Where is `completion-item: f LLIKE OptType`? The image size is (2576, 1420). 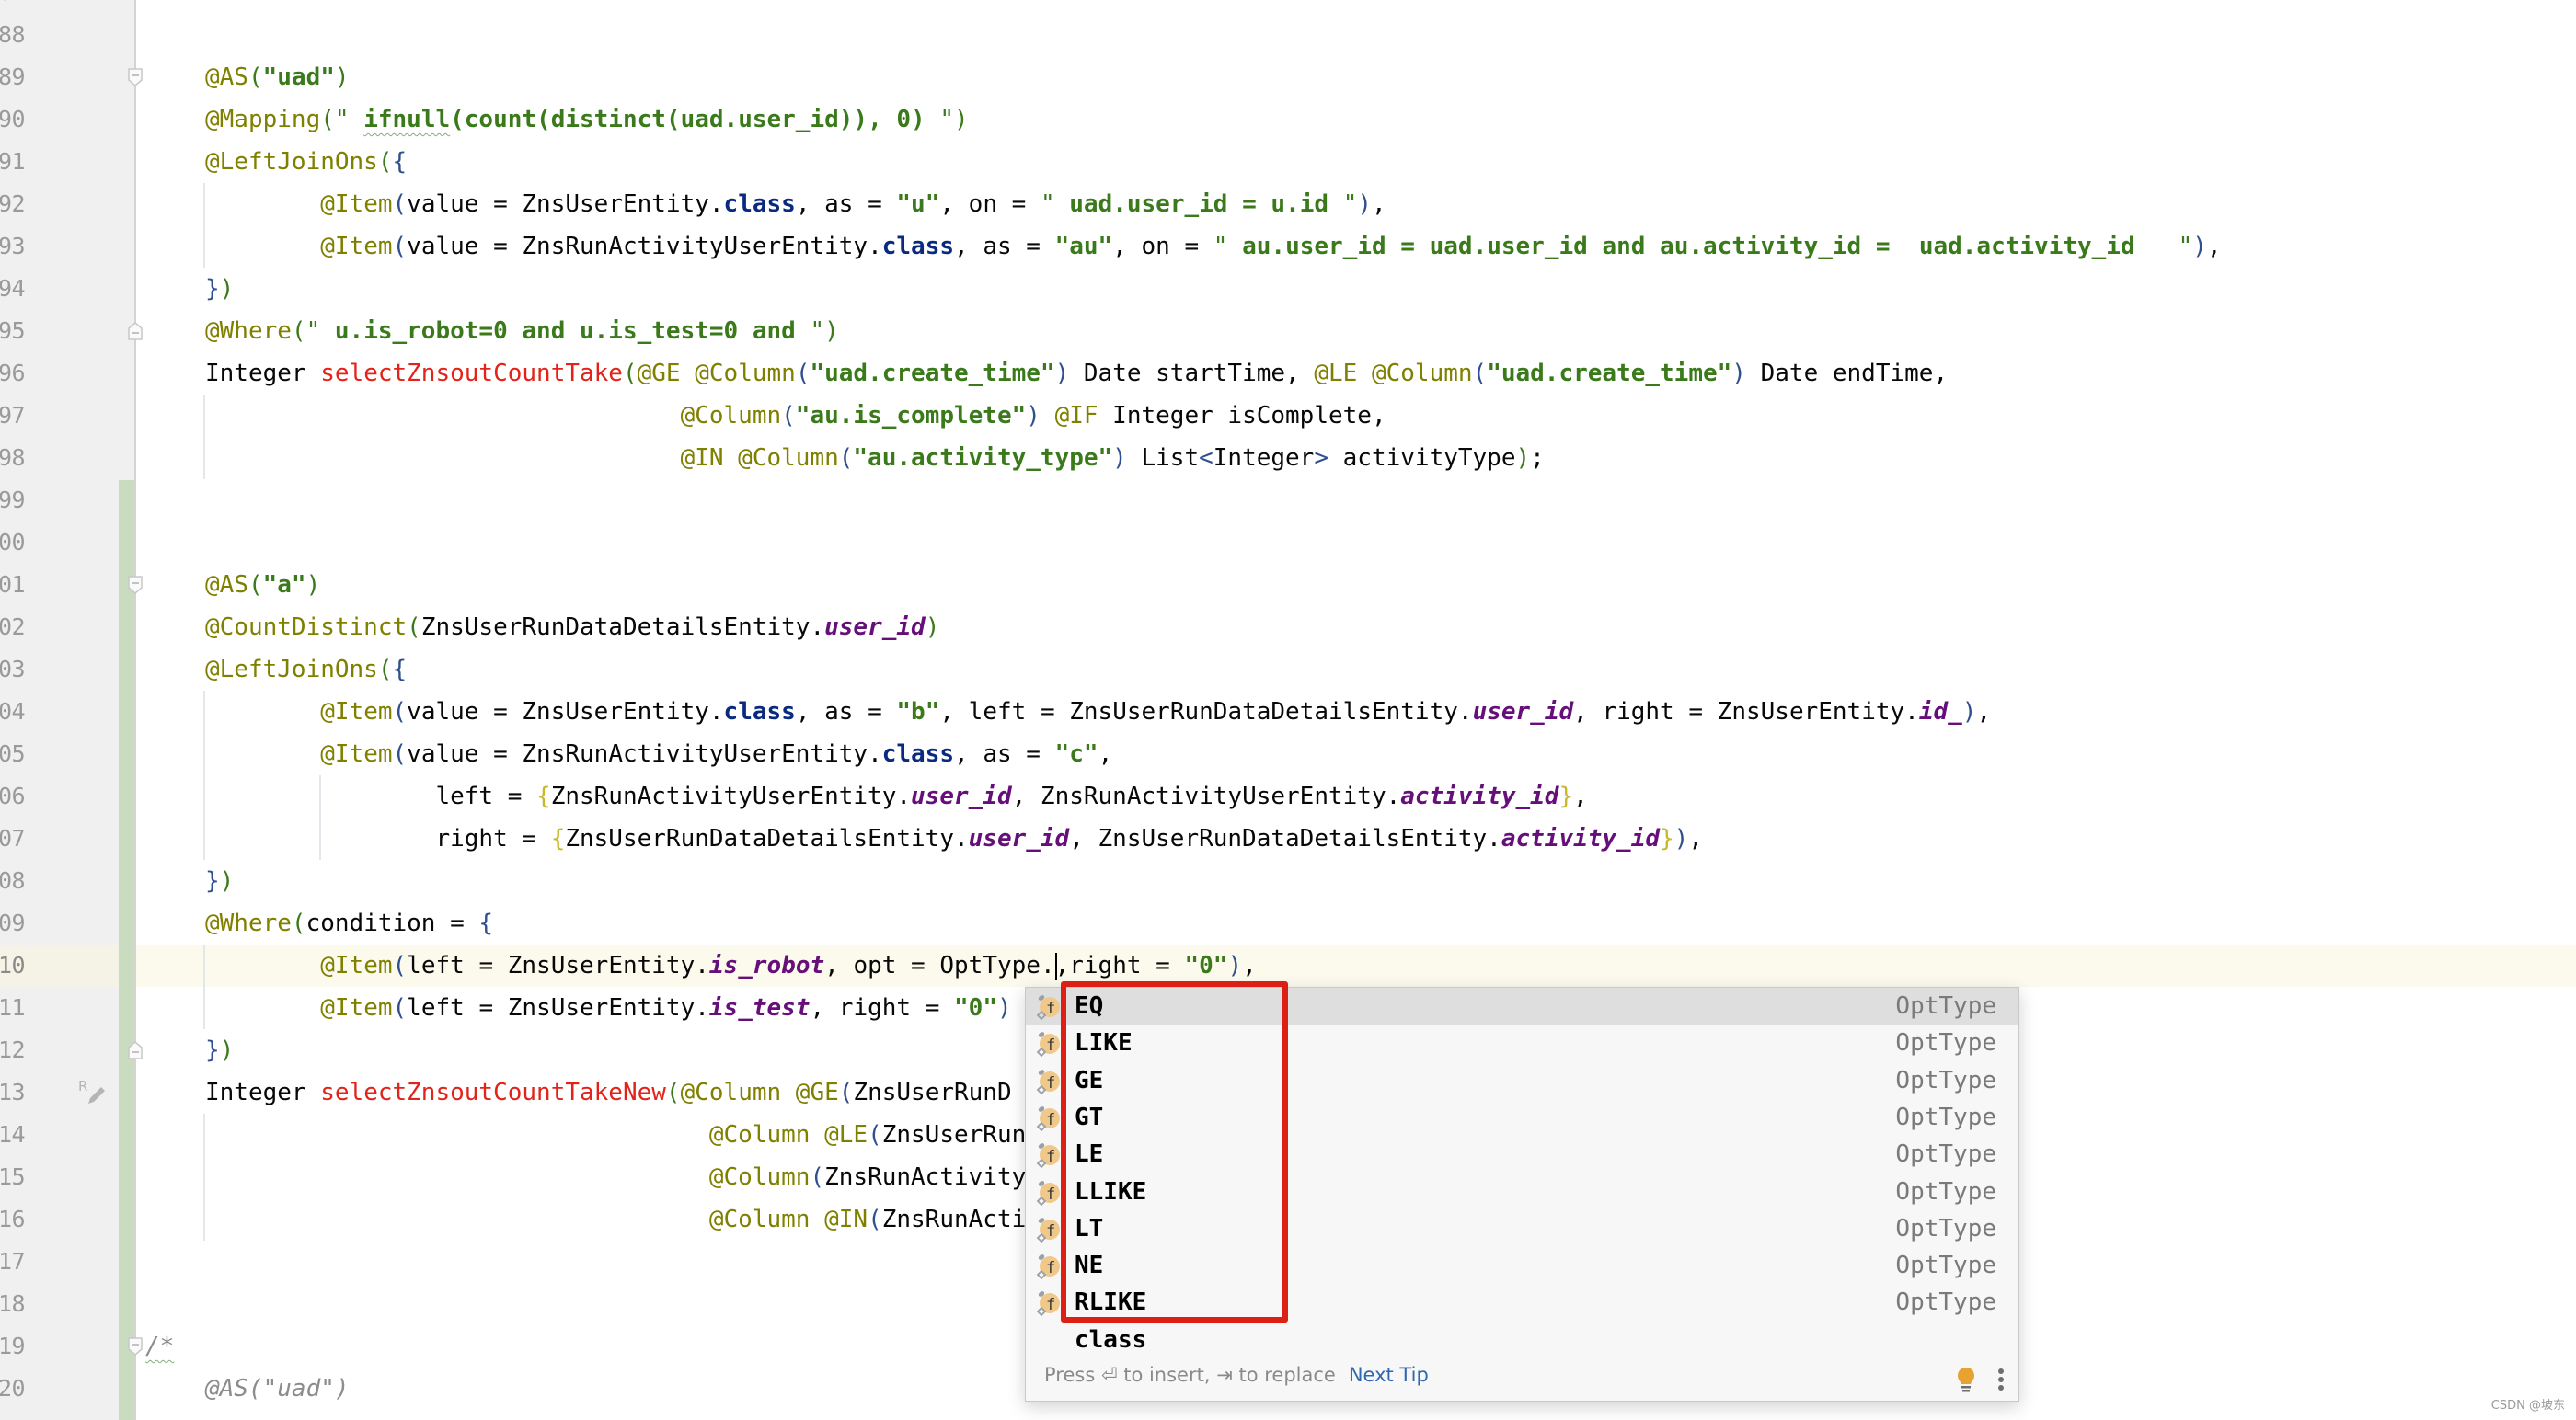 completion-item: f LLIKE OptType is located at coordinates (1522, 1192).